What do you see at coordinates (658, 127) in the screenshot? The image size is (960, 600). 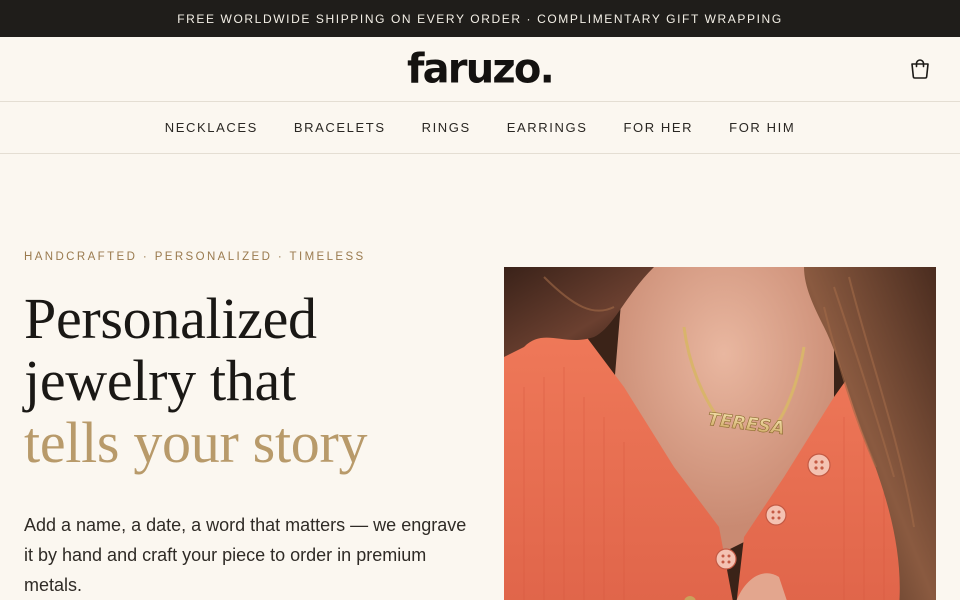 I see `nav-item-for-her: FOR HER` at bounding box center [658, 127].